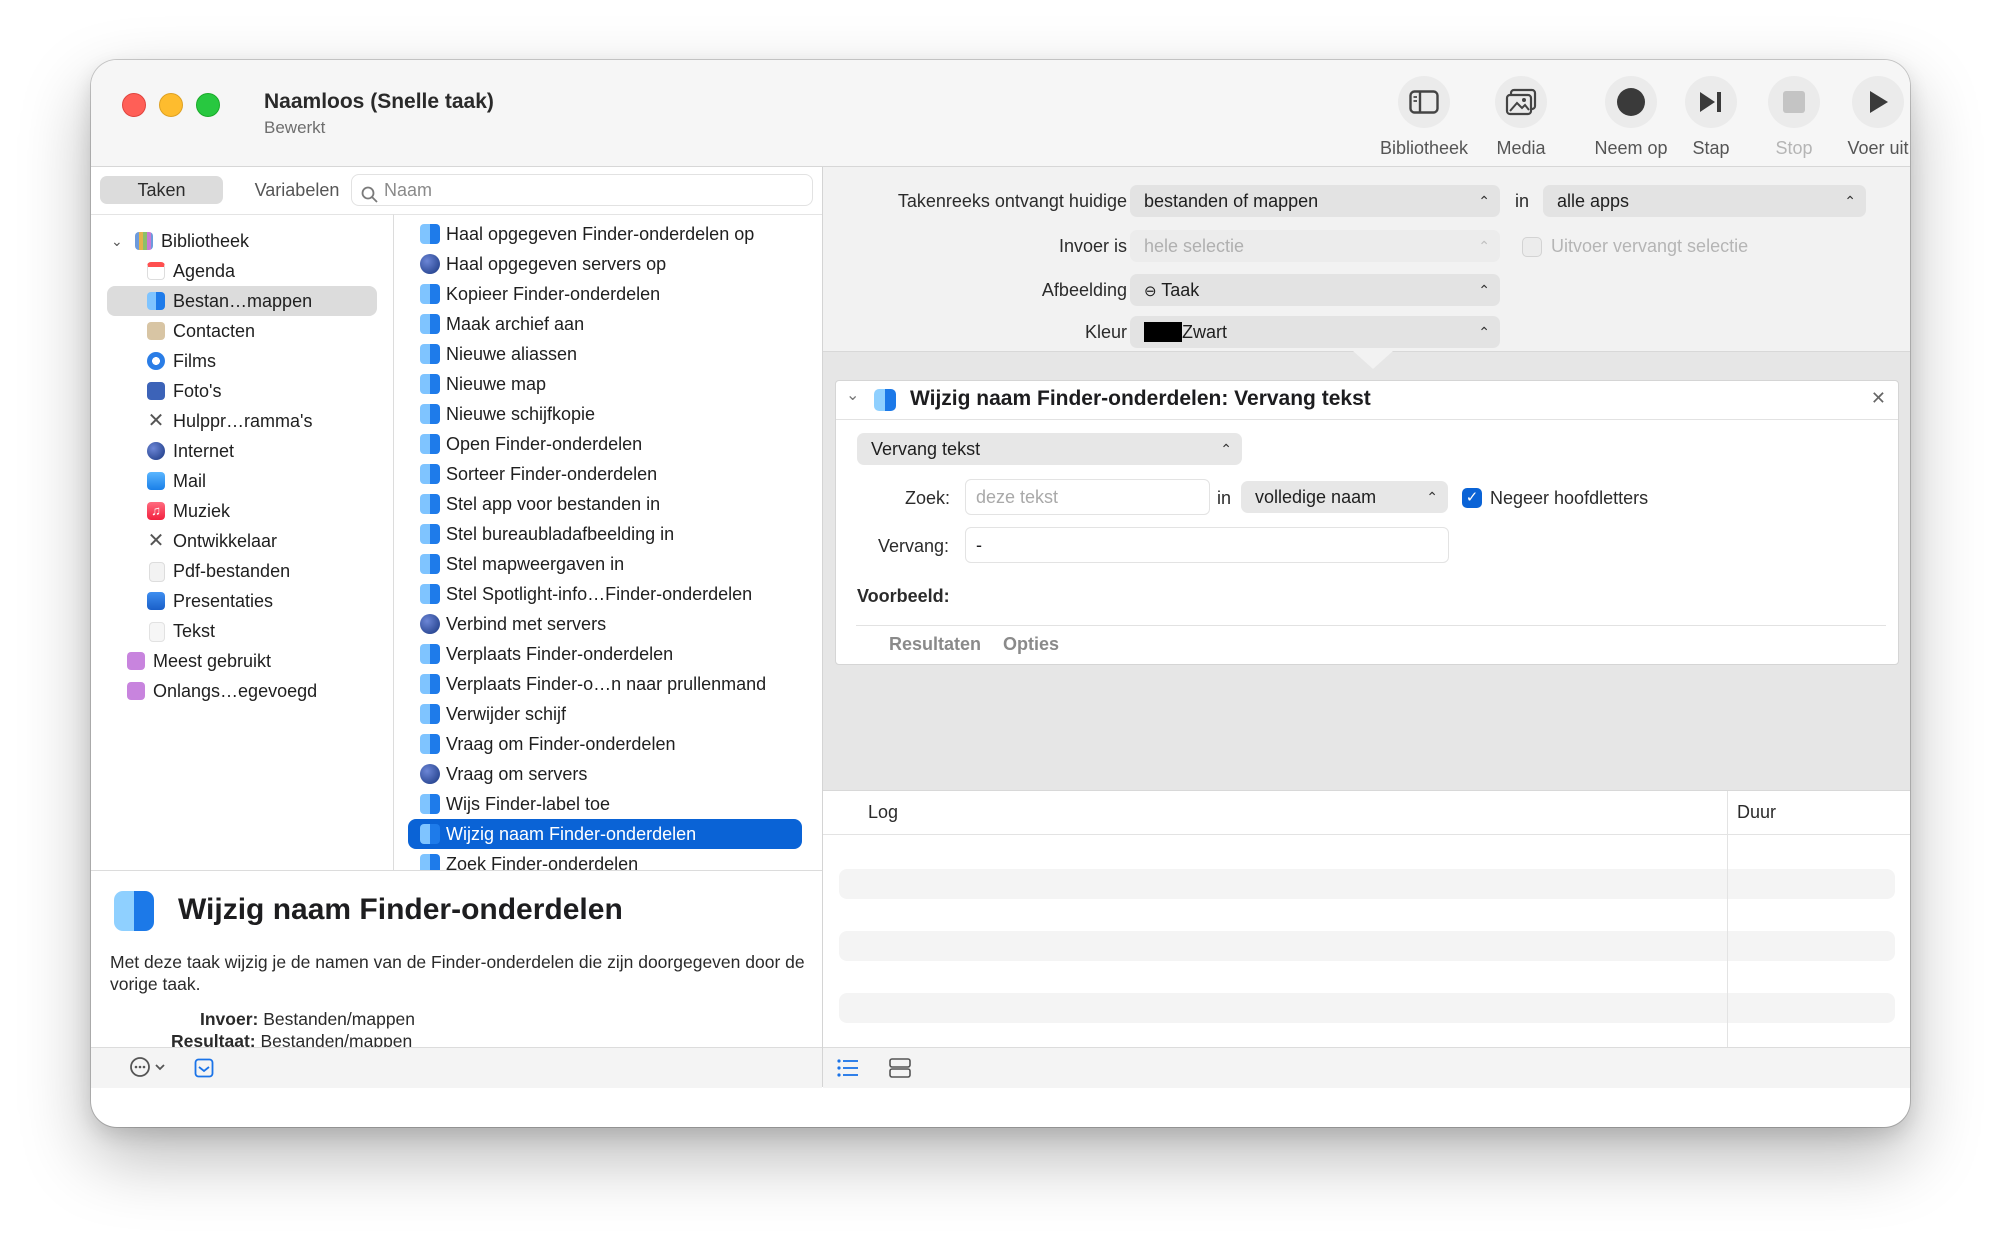 The width and height of the screenshot is (2000, 1248). I want to click on close-icon: ✕, so click(1878, 398).